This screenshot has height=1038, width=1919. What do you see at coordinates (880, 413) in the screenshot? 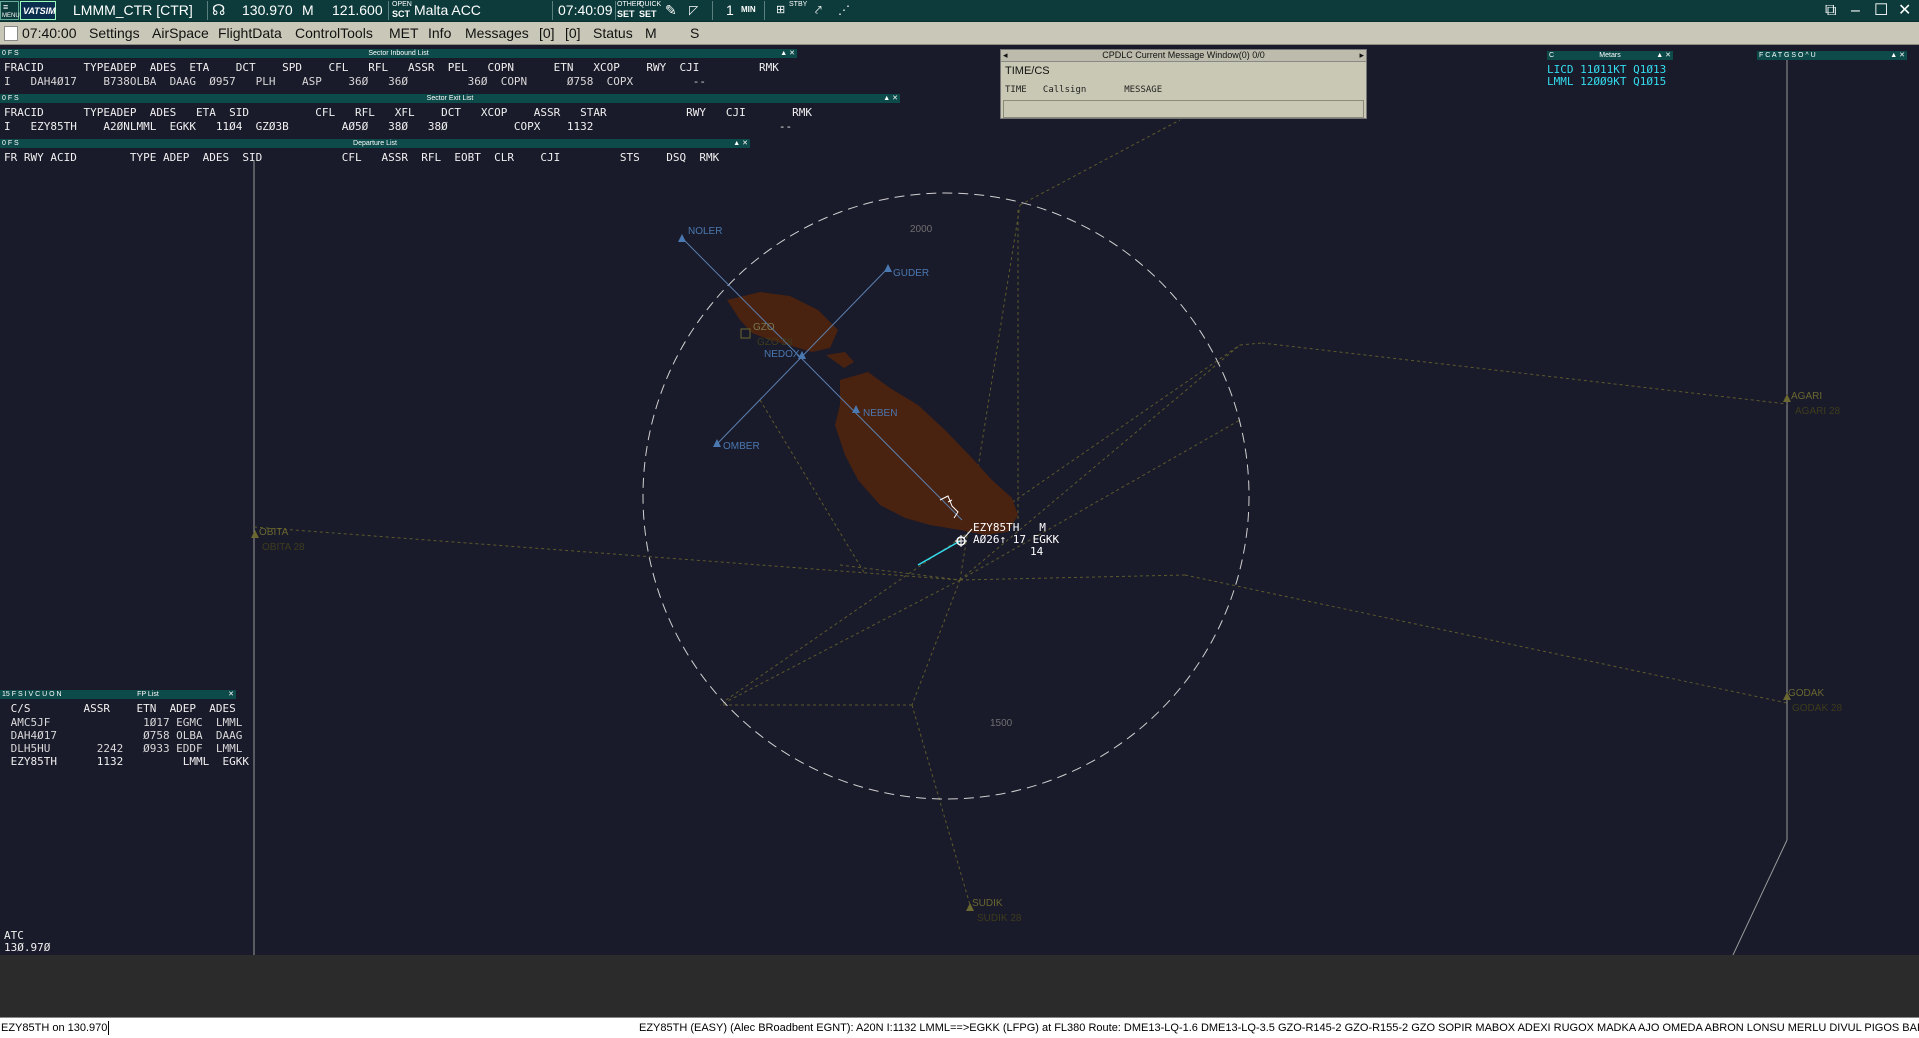
I see `waypoint-neben: NEBEN` at bounding box center [880, 413].